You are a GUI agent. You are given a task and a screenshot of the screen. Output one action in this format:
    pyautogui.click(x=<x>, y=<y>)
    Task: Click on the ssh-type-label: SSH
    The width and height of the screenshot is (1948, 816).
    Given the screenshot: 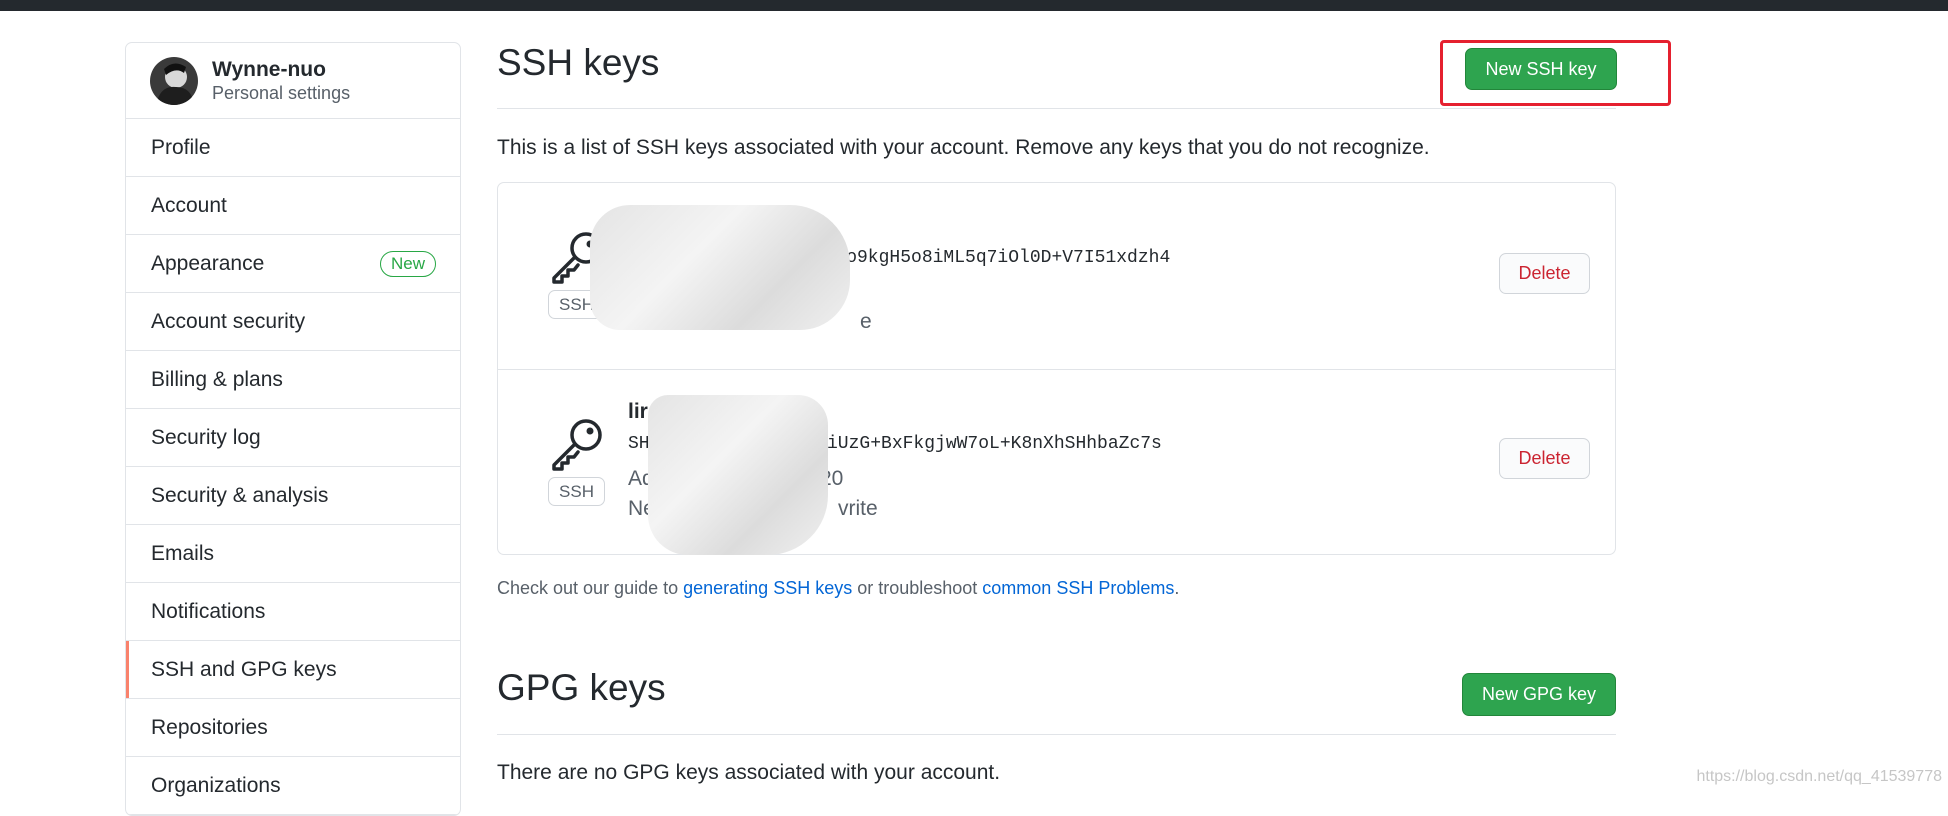 What is the action you would take?
    pyautogui.click(x=576, y=491)
    